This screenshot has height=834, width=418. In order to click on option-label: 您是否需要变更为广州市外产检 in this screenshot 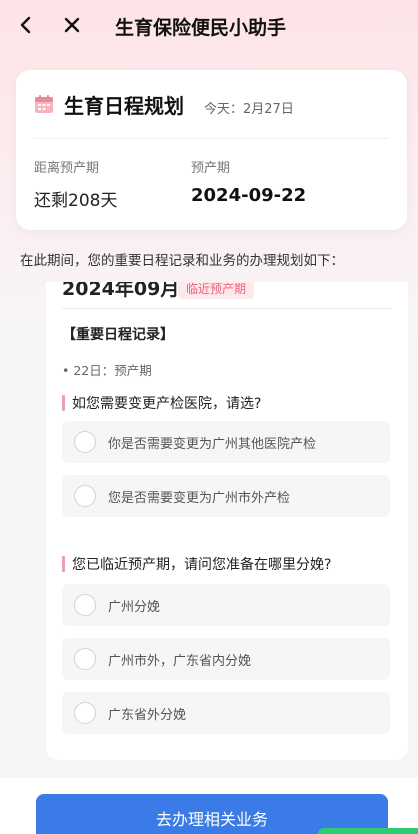, I will do `click(199, 498)`.